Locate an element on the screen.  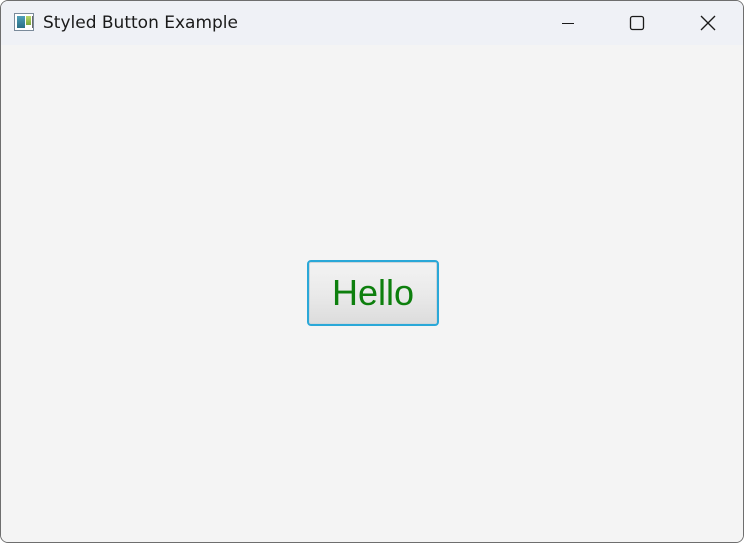
hello-button: Hello is located at coordinates (373, 293).